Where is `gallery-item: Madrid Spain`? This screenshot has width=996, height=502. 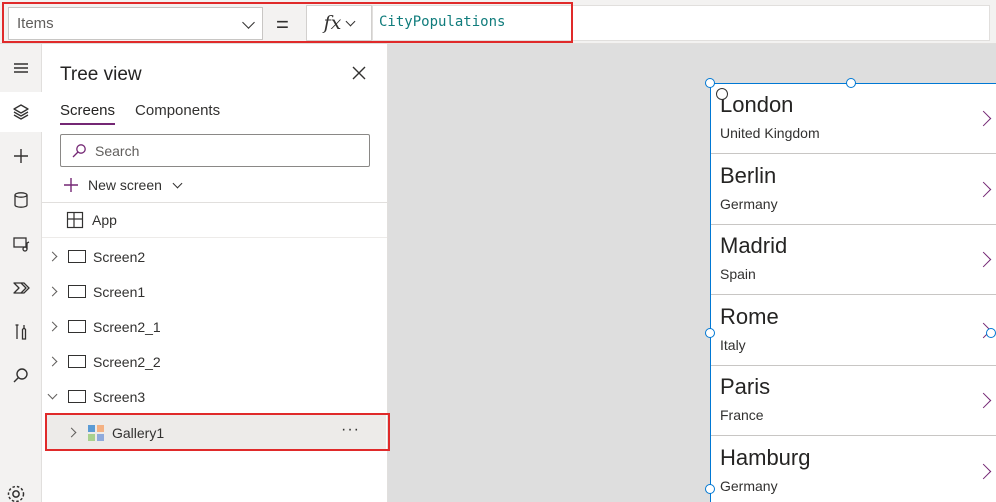
gallery-item: Madrid Spain is located at coordinates (853, 260).